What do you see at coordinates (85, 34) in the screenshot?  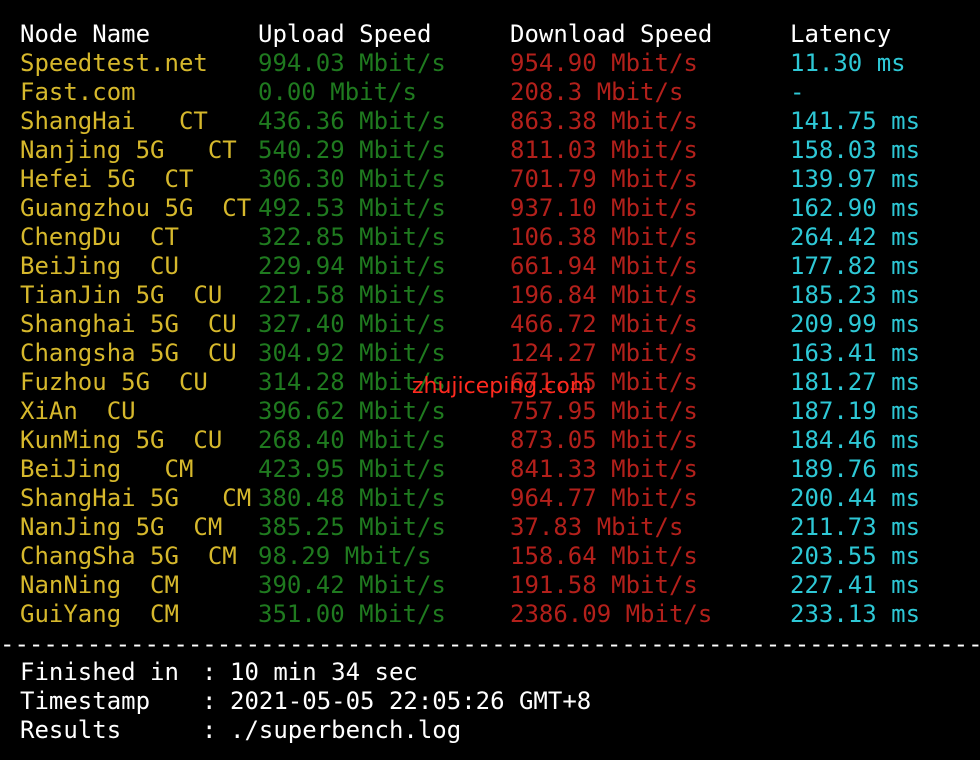 I see `header-node-name: Node Name` at bounding box center [85, 34].